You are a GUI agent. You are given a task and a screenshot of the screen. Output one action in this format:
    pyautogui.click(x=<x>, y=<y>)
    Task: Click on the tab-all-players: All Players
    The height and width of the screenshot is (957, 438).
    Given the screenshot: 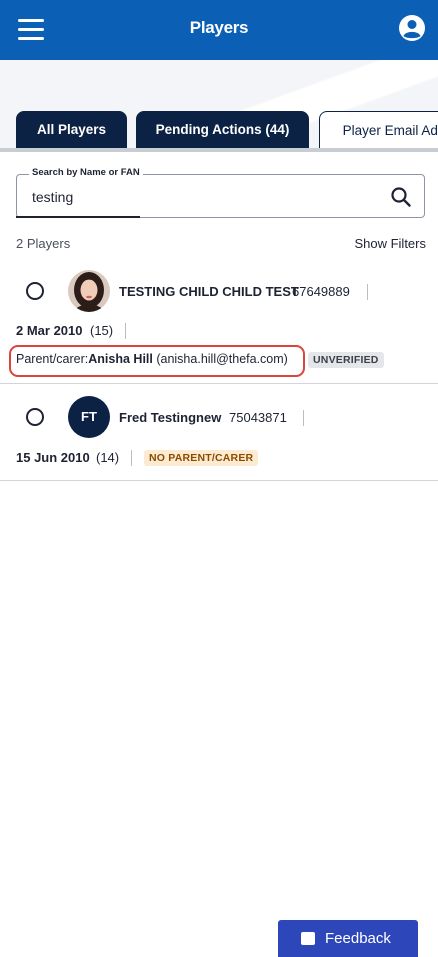 What is the action you would take?
    pyautogui.click(x=71, y=130)
    